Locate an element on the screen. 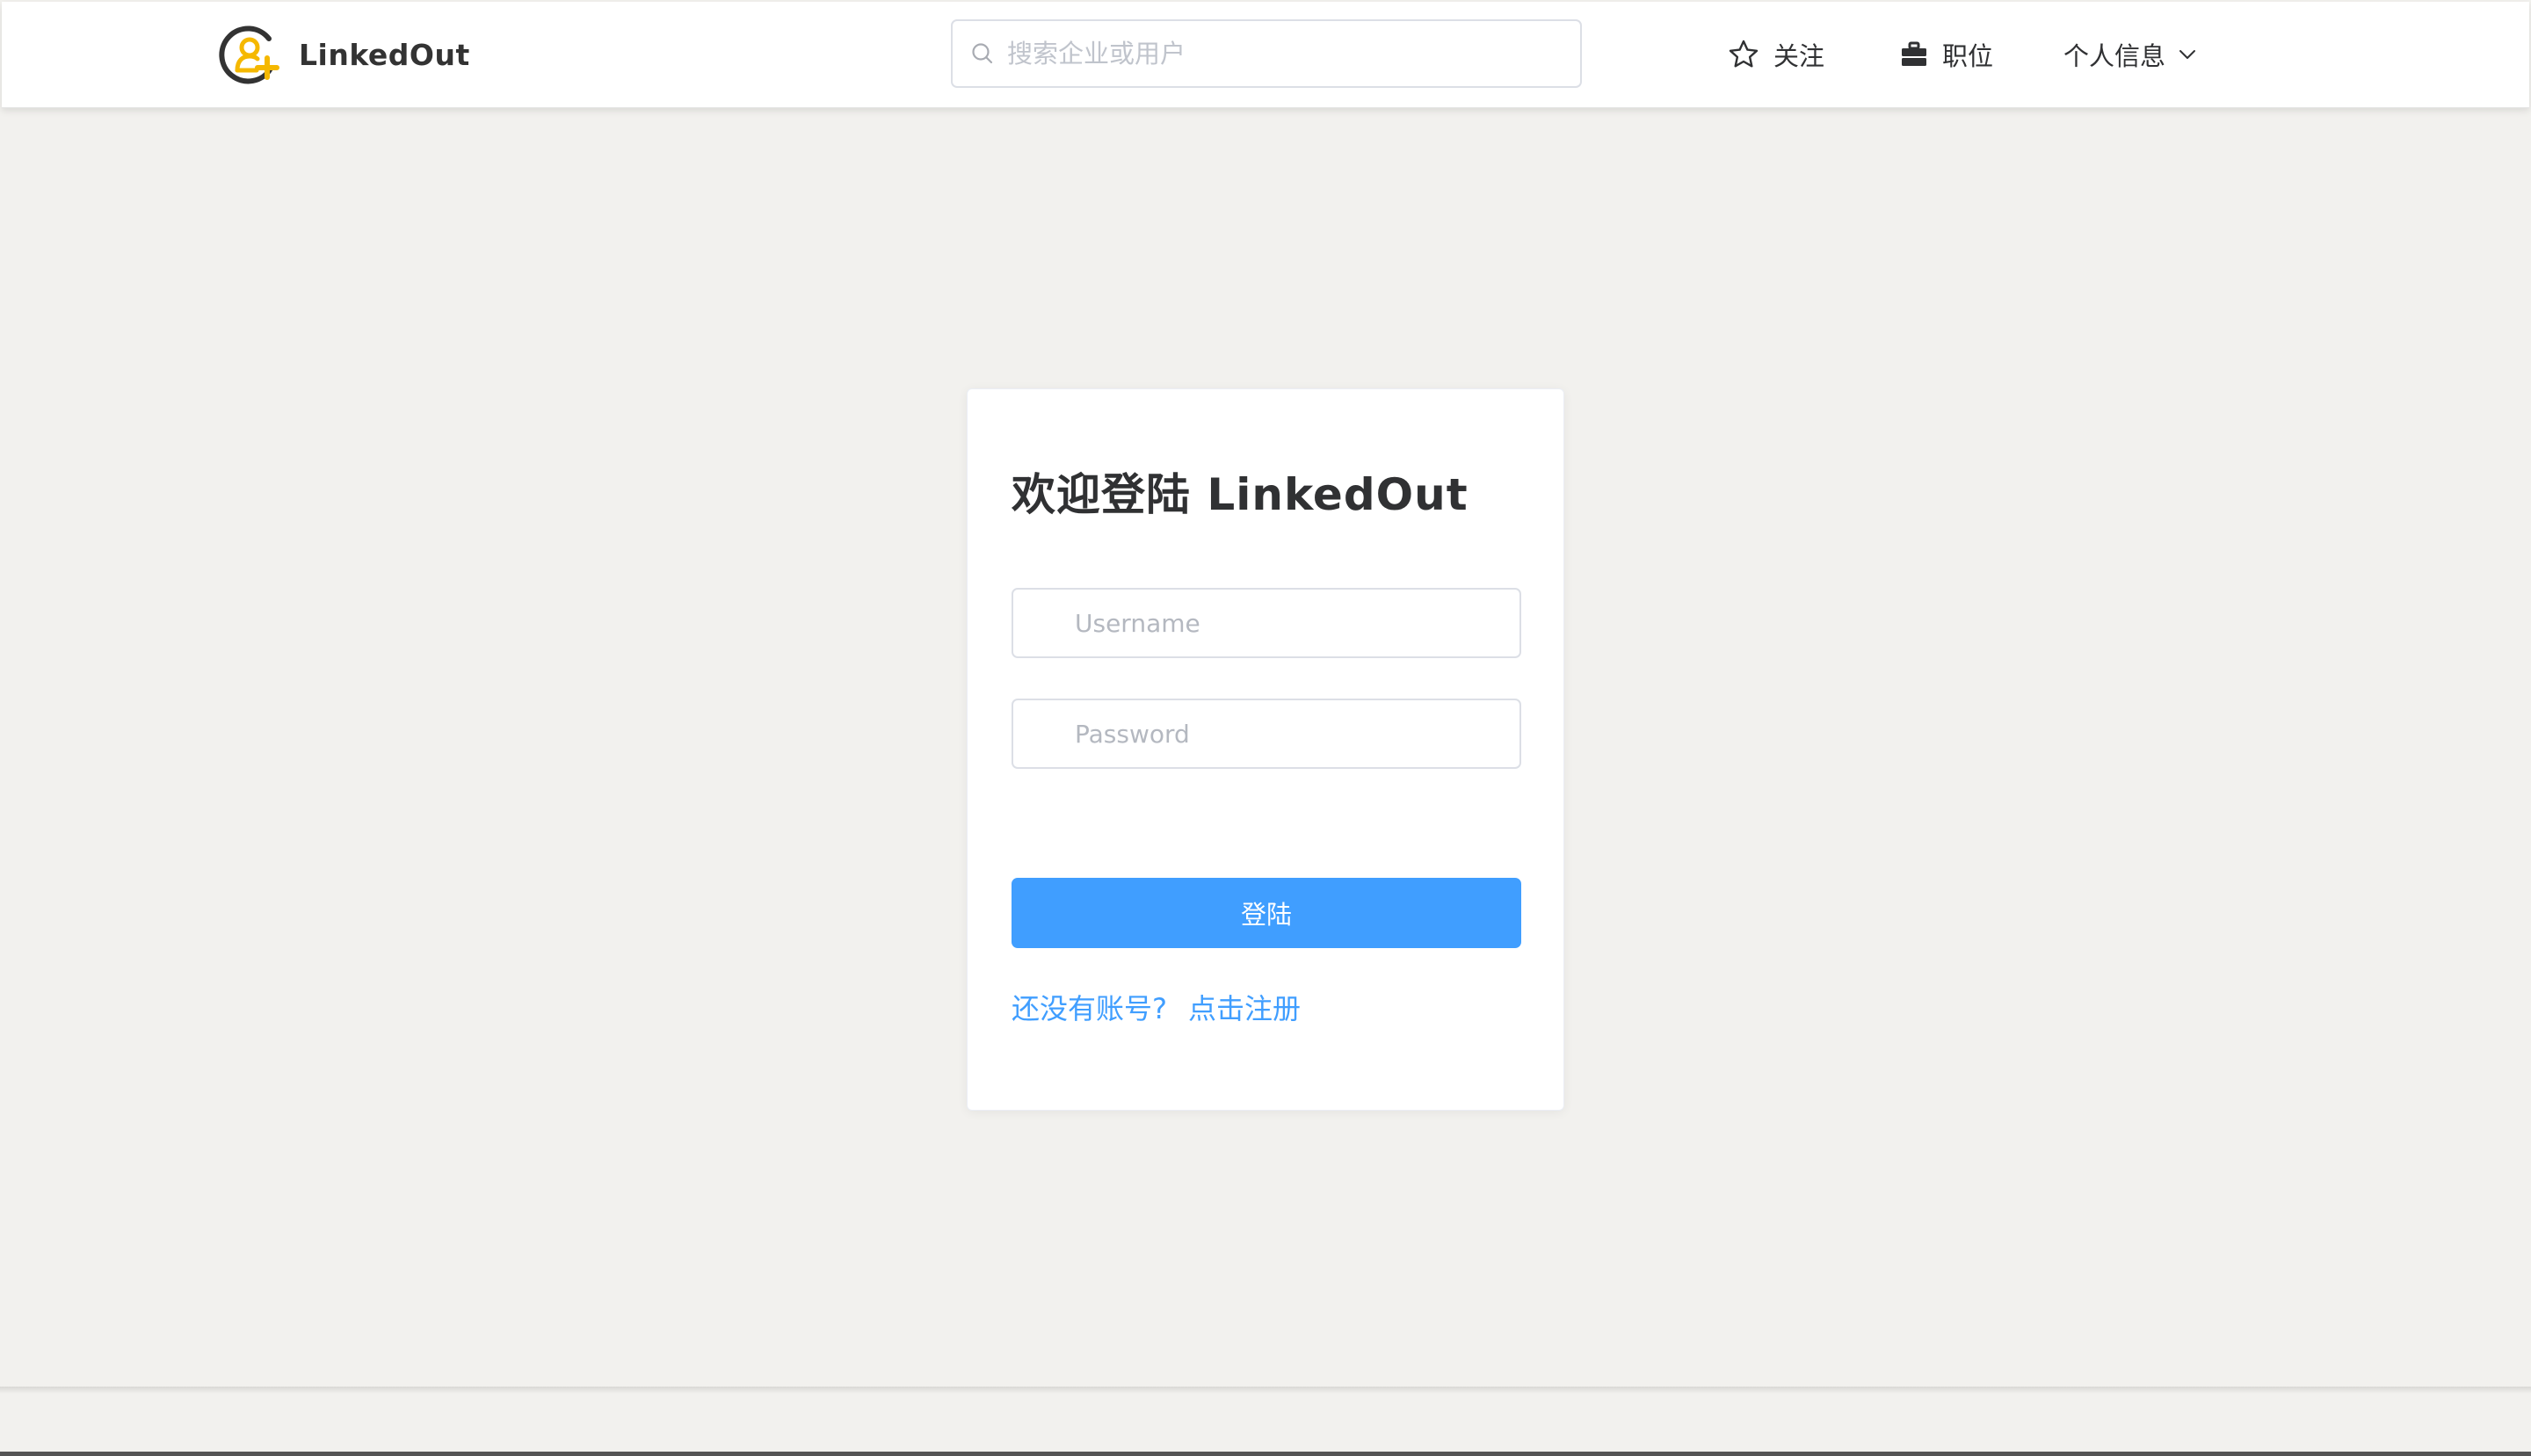 The width and height of the screenshot is (2531, 1456). nav-jobs-label: 职位 is located at coordinates (1968, 56).